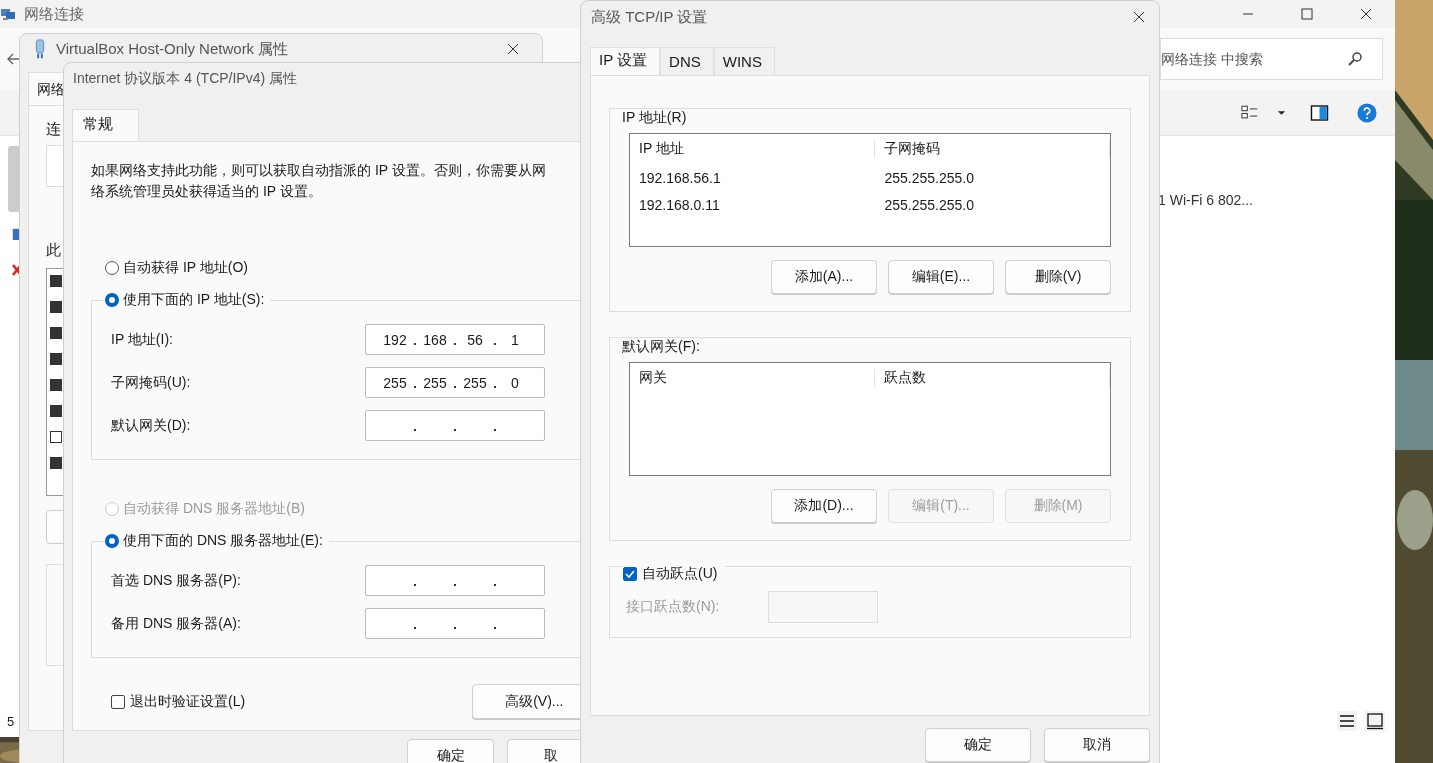 Image resolution: width=1433 pixels, height=763 pixels. Describe the element at coordinates (649, 17) in the screenshot. I see `window-title: 高级 TCP/IP 设置` at that location.